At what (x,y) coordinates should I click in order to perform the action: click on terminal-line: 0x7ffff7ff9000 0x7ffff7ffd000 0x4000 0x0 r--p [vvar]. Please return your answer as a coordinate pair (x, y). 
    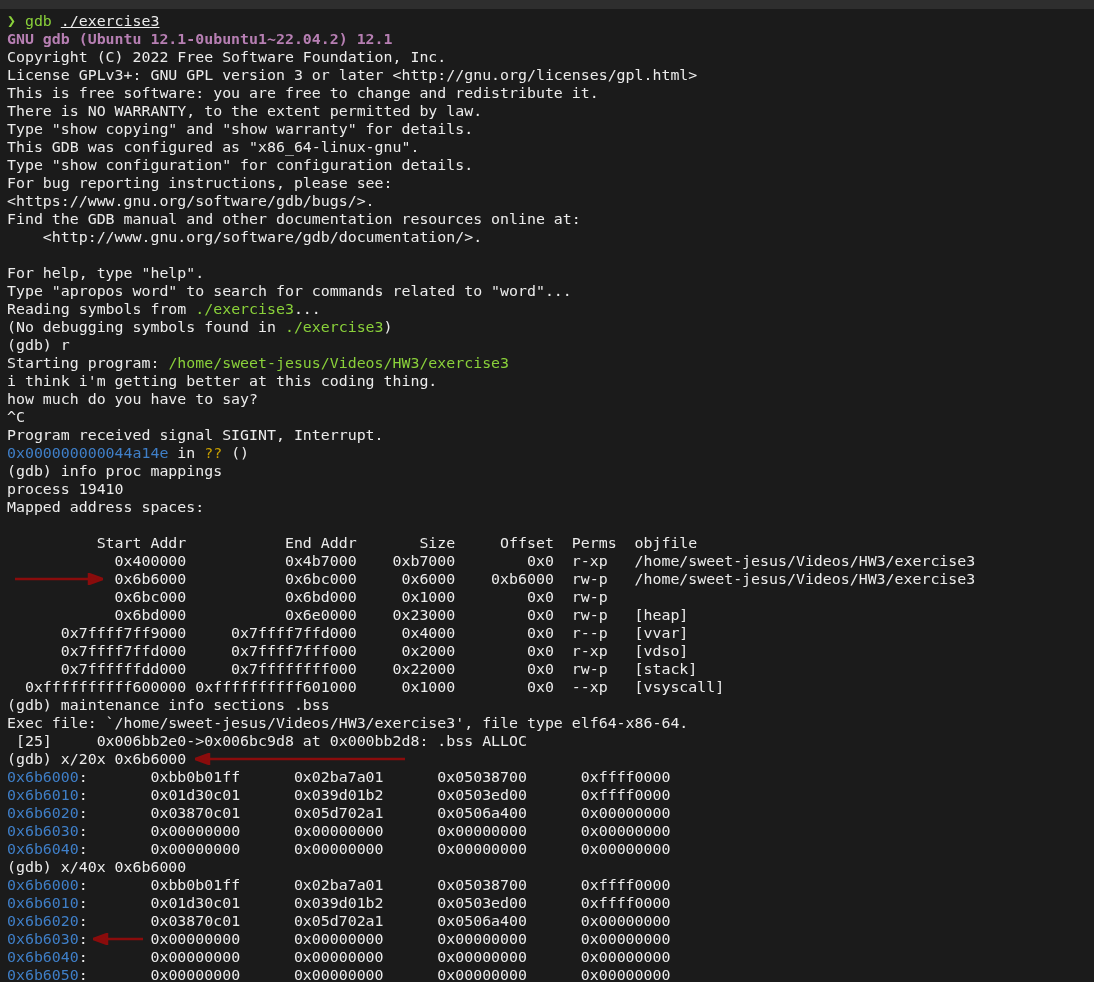
    Looking at the image, I should click on (374, 633).